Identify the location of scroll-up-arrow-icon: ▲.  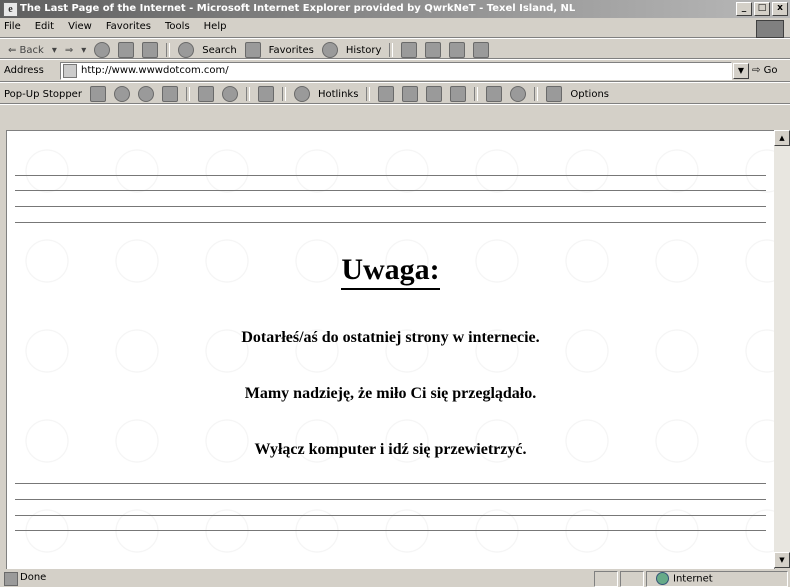
(782, 138).